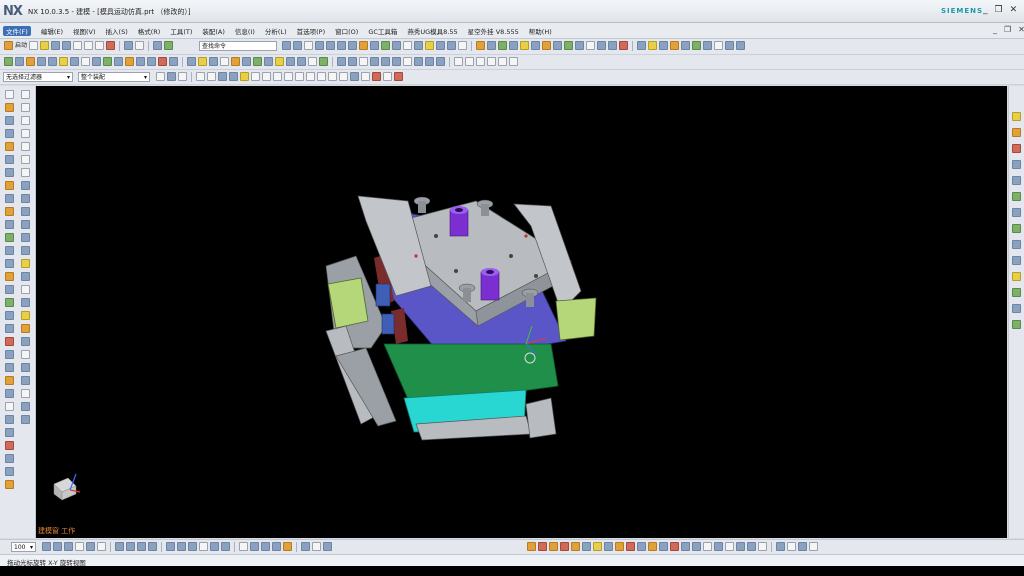  I want to click on quick-trim-icon, so click(385, 61).